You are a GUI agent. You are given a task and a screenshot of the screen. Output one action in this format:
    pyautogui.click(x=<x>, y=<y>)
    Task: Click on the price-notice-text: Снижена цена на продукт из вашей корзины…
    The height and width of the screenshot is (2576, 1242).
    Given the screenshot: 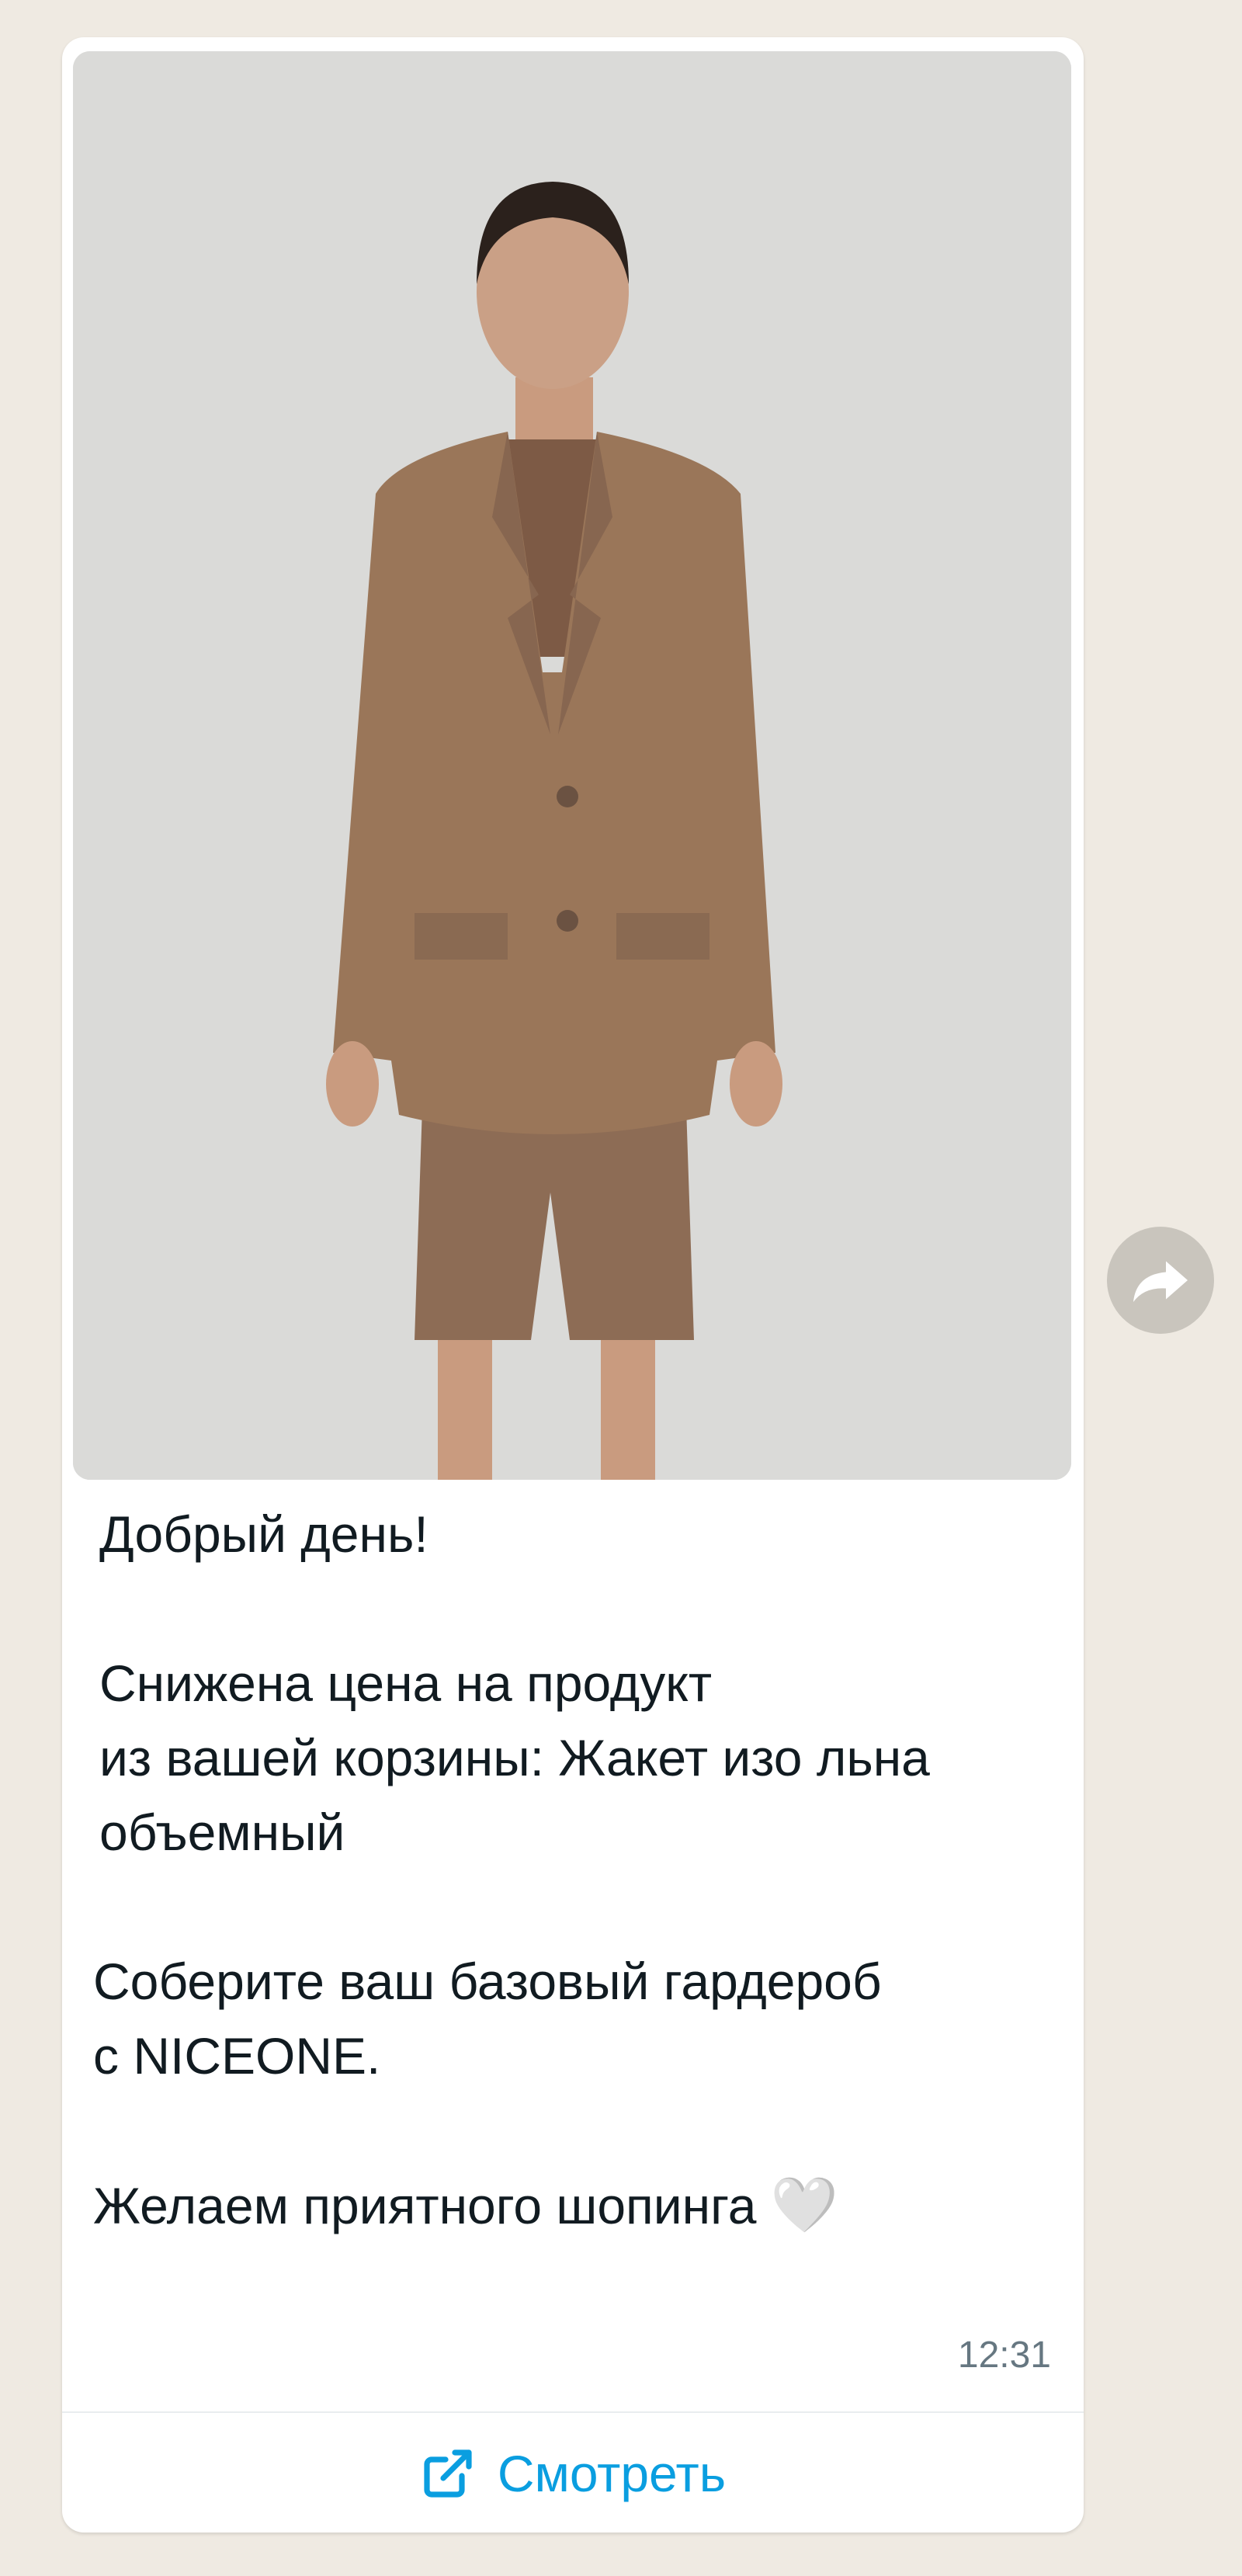 What is the action you would take?
    pyautogui.click(x=514, y=1757)
    